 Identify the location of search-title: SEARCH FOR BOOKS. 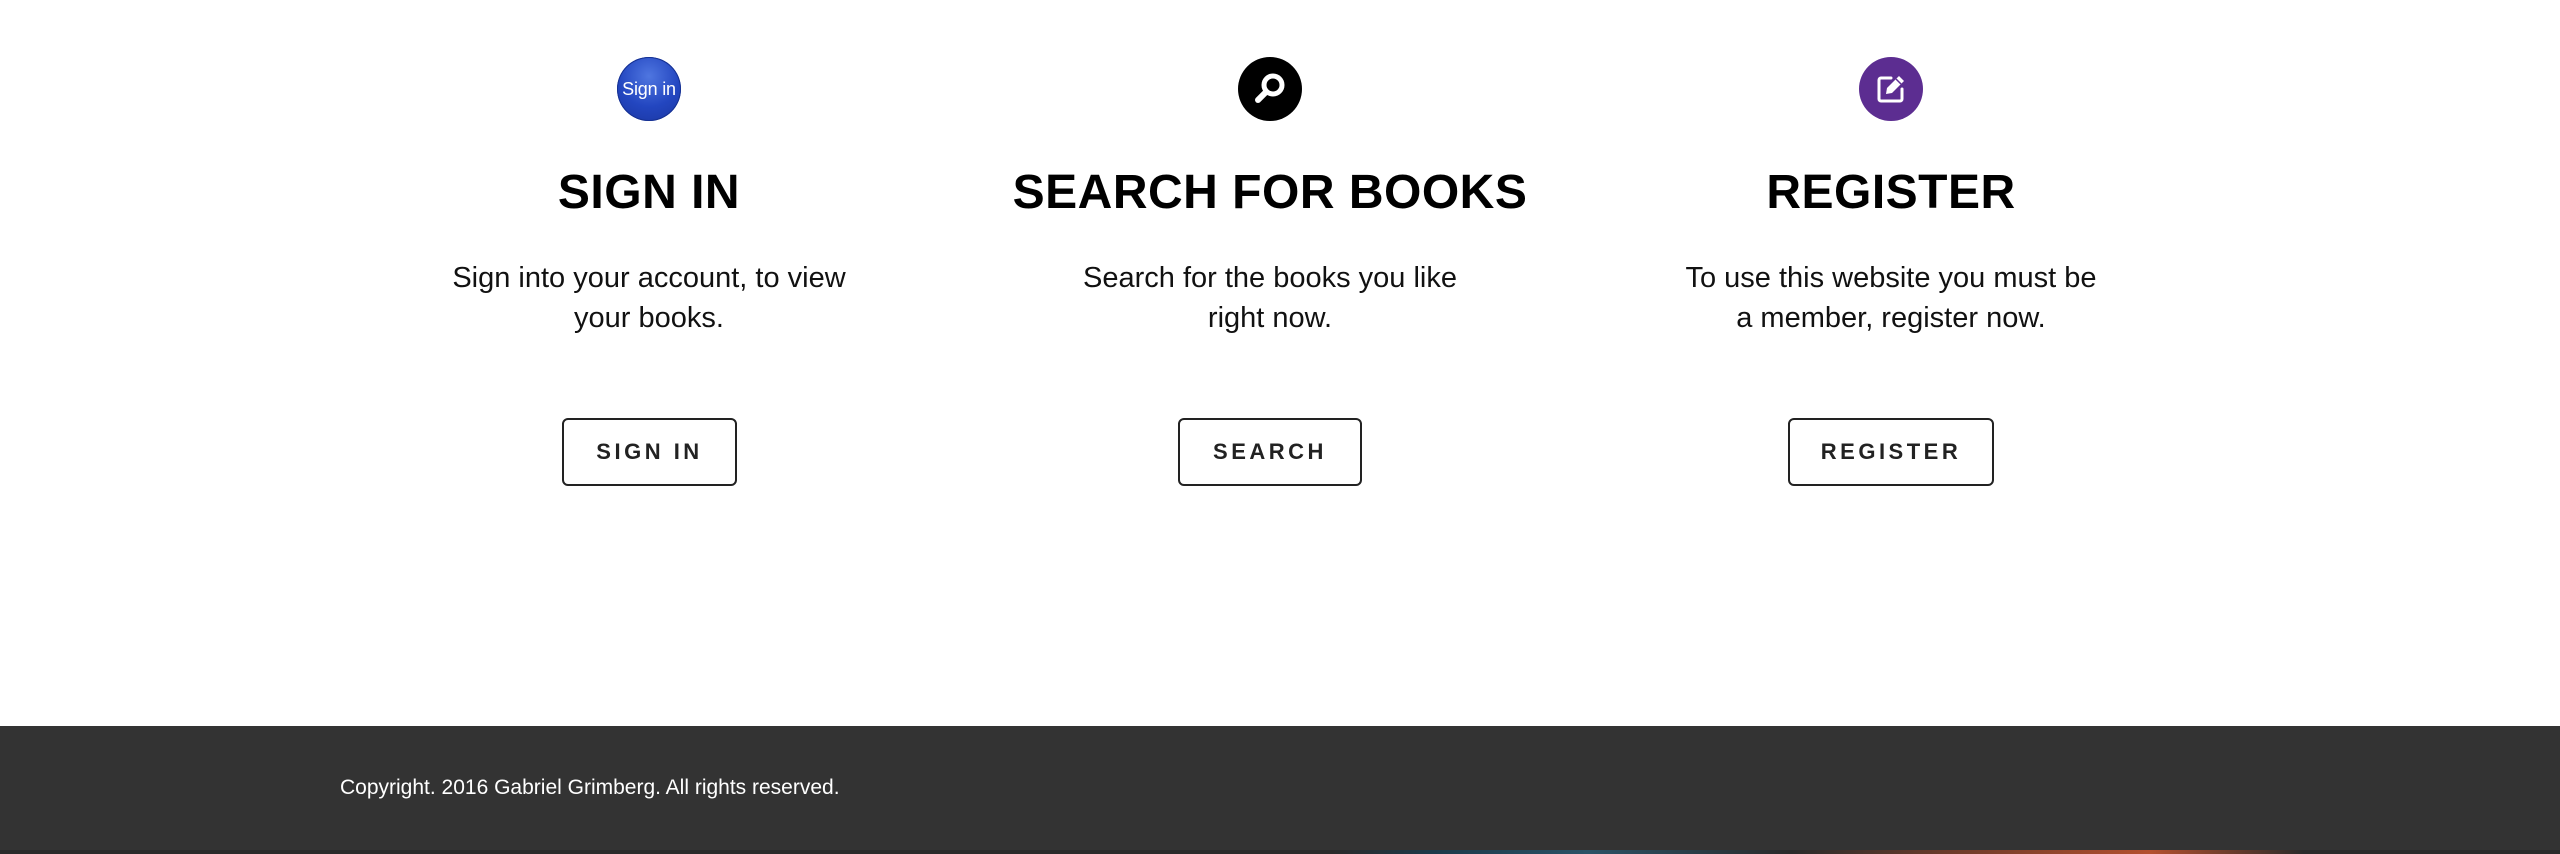
(1270, 192).